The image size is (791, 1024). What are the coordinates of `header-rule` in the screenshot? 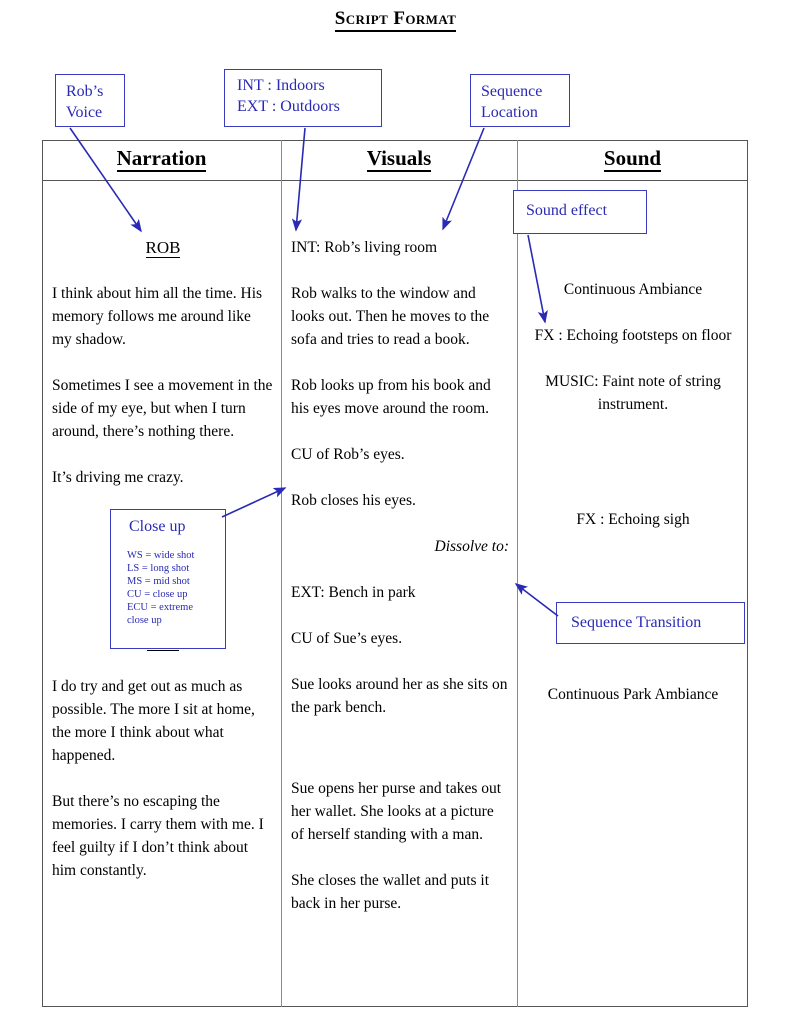 It's located at (395, 180).